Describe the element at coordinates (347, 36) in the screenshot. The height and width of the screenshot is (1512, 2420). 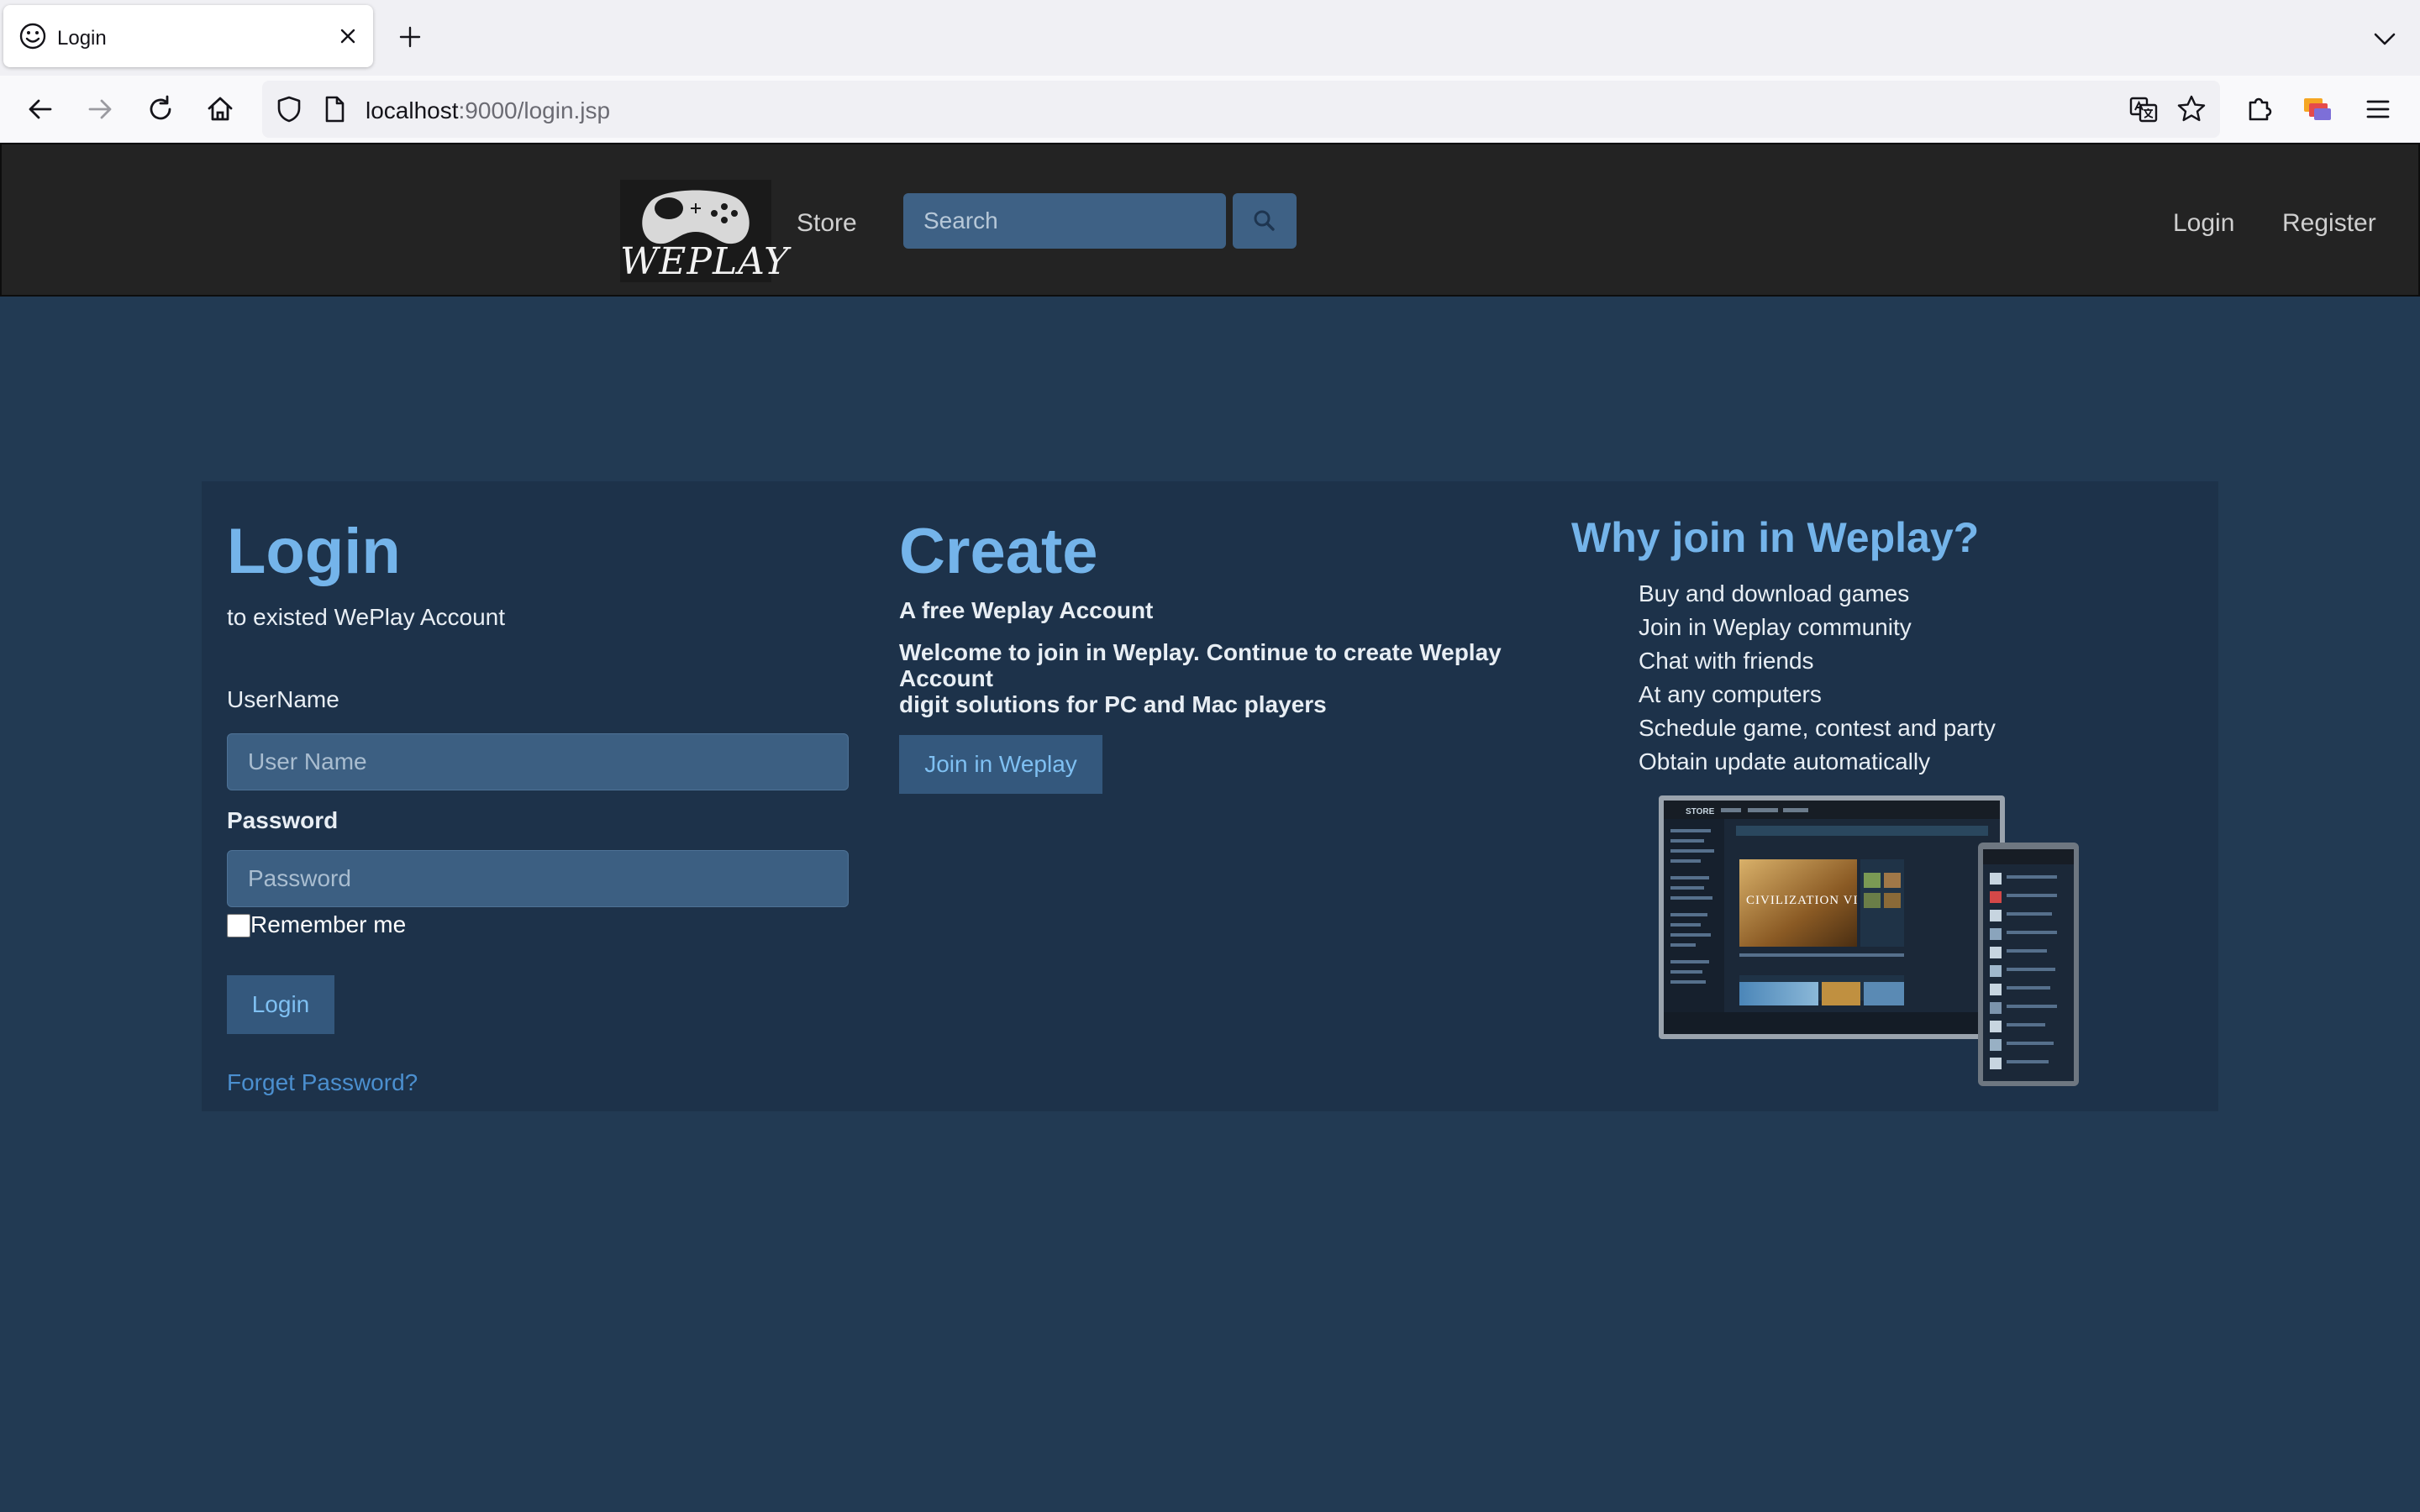
I see `close-tab-icon` at that location.